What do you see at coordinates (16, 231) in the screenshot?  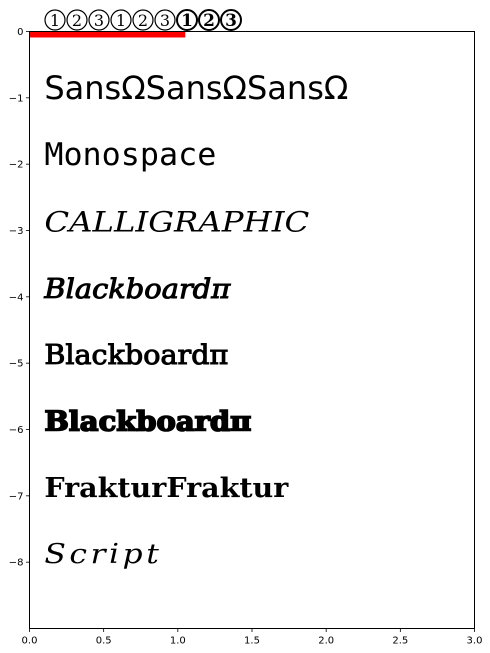 I see `y-tick-label: −3` at bounding box center [16, 231].